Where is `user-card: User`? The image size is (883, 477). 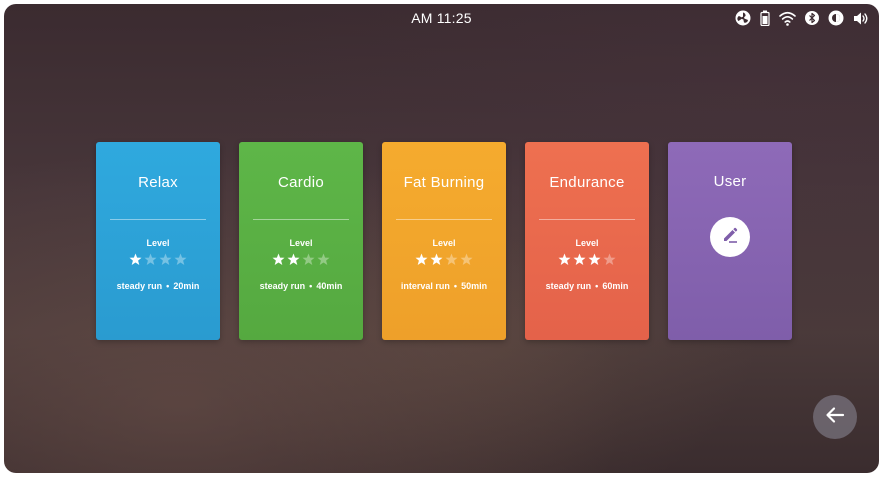 user-card: User is located at coordinates (730, 241).